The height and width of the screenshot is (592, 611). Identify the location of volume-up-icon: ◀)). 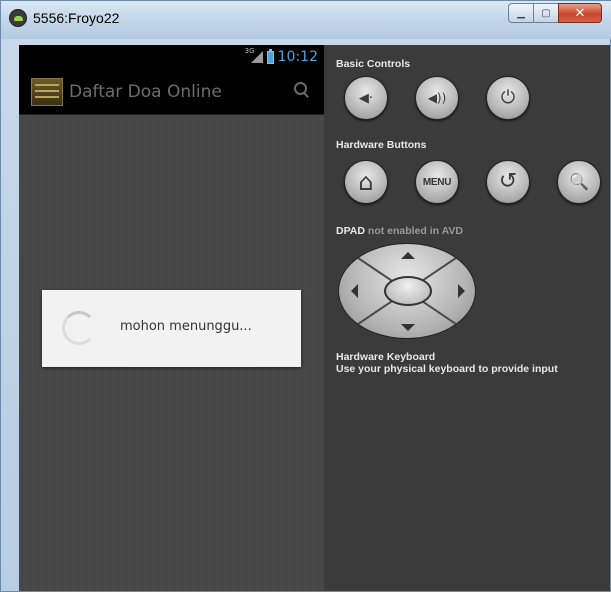
(437, 98).